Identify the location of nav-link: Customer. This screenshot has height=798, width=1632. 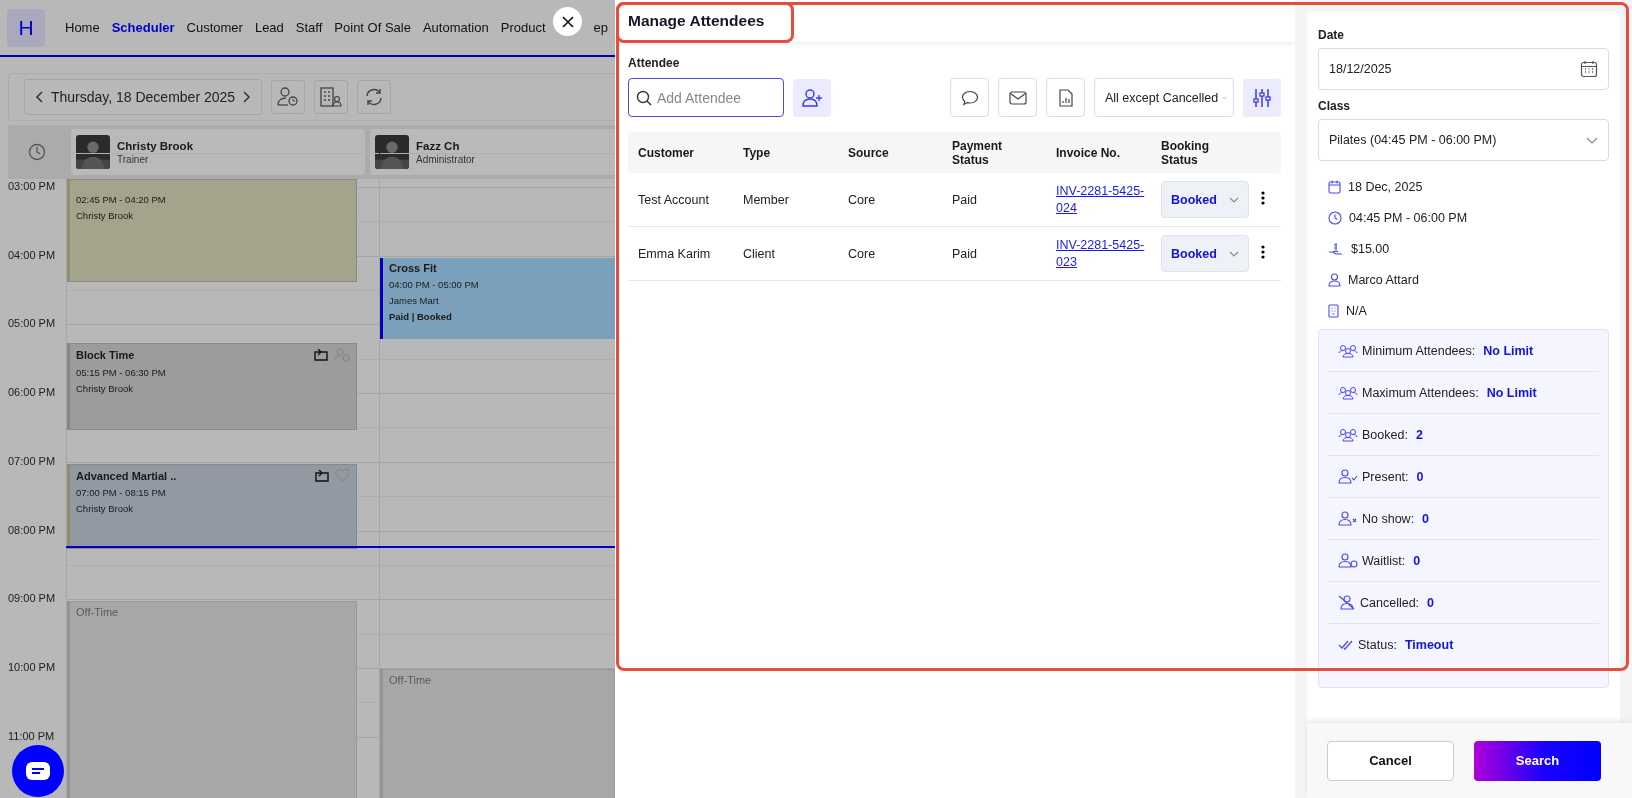
(214, 27).